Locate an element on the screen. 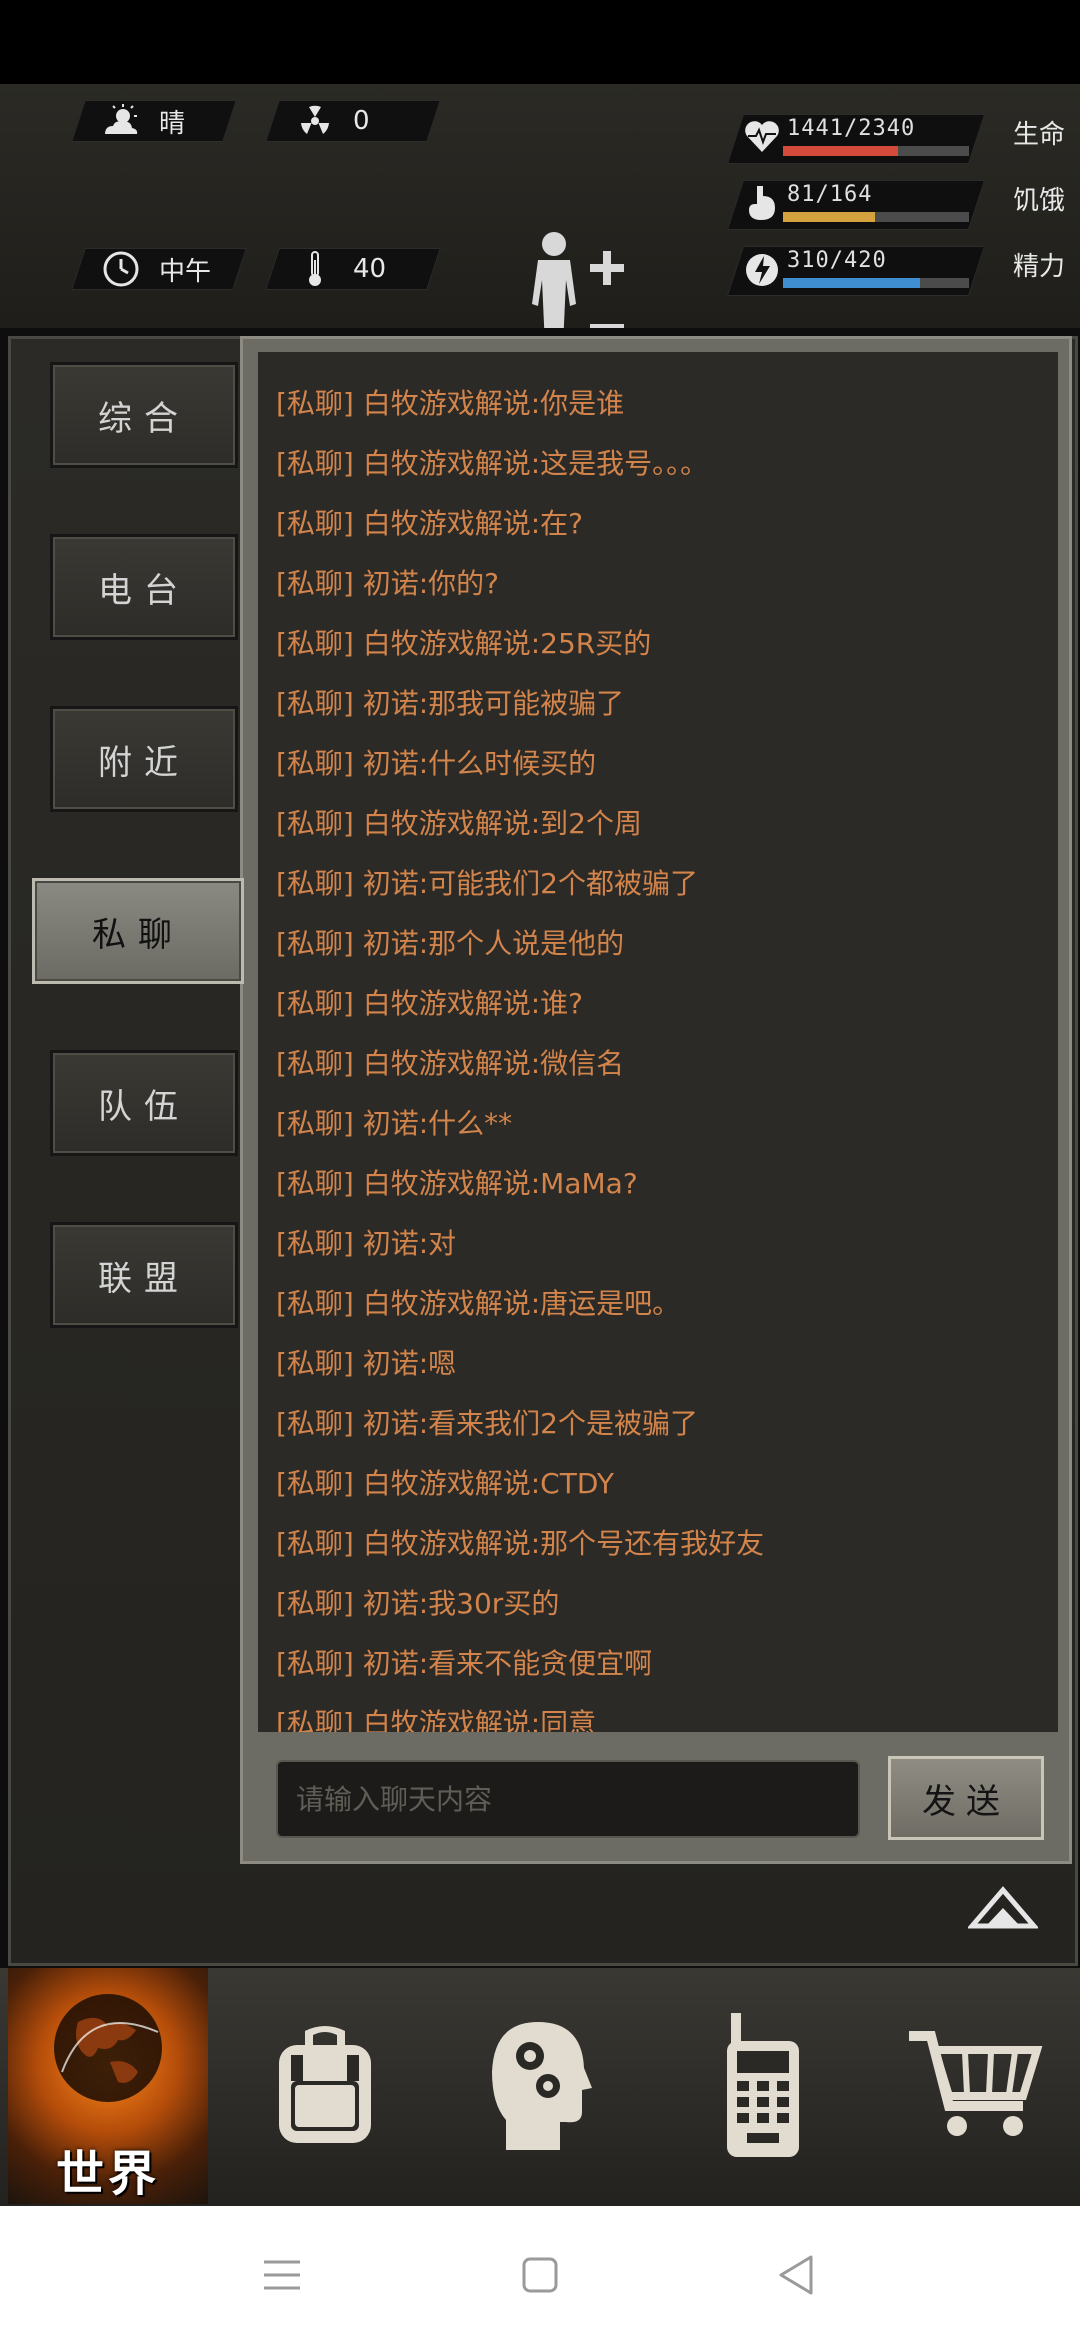 This screenshot has width=1080, height=2340. sun-cloud-icon is located at coordinates (121, 121).